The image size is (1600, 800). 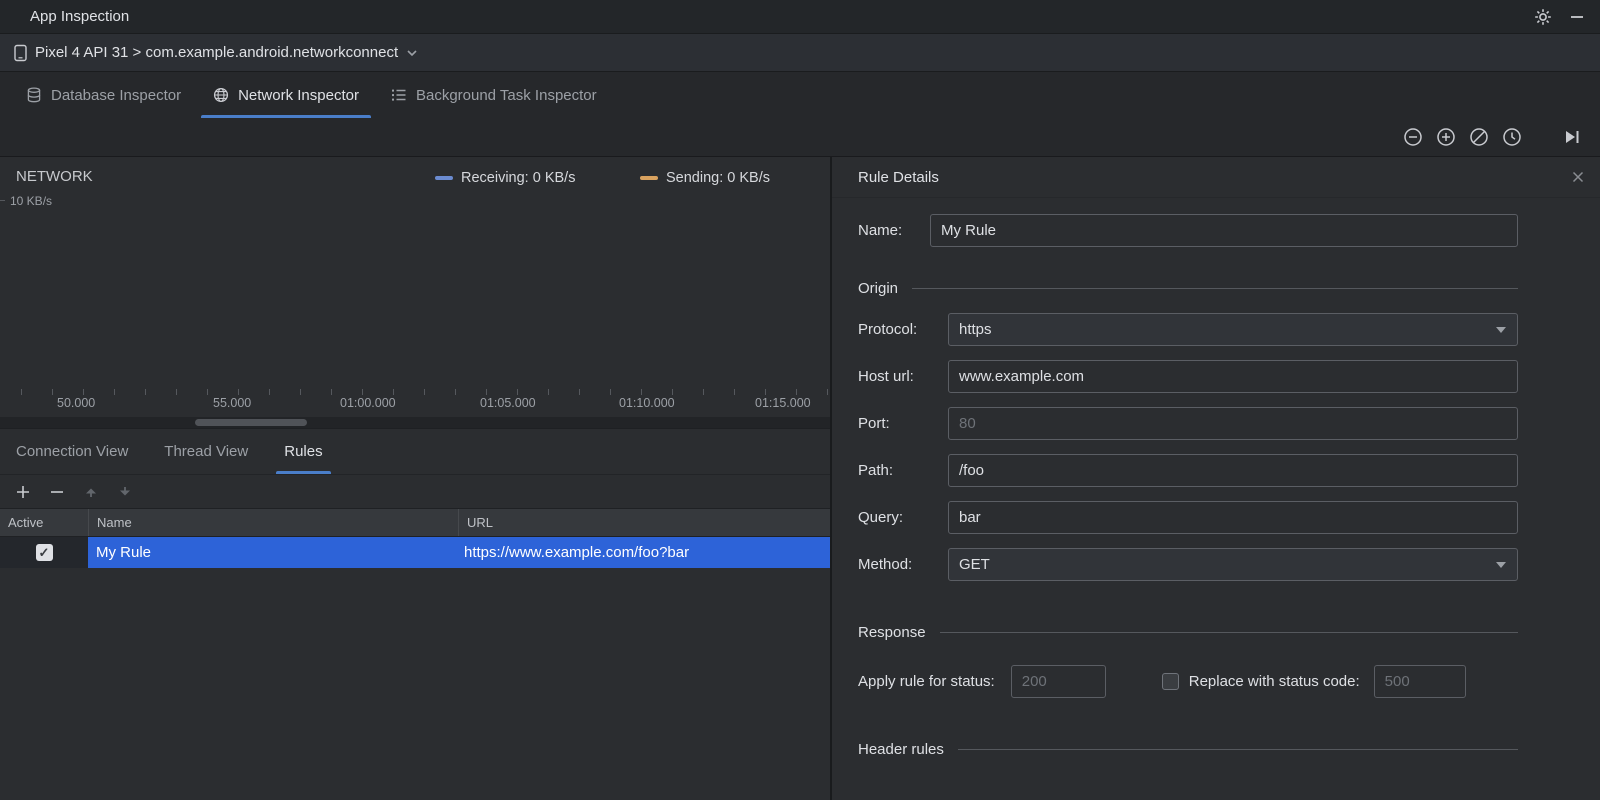 What do you see at coordinates (1058, 681) in the screenshot?
I see `apply-status-input` at bounding box center [1058, 681].